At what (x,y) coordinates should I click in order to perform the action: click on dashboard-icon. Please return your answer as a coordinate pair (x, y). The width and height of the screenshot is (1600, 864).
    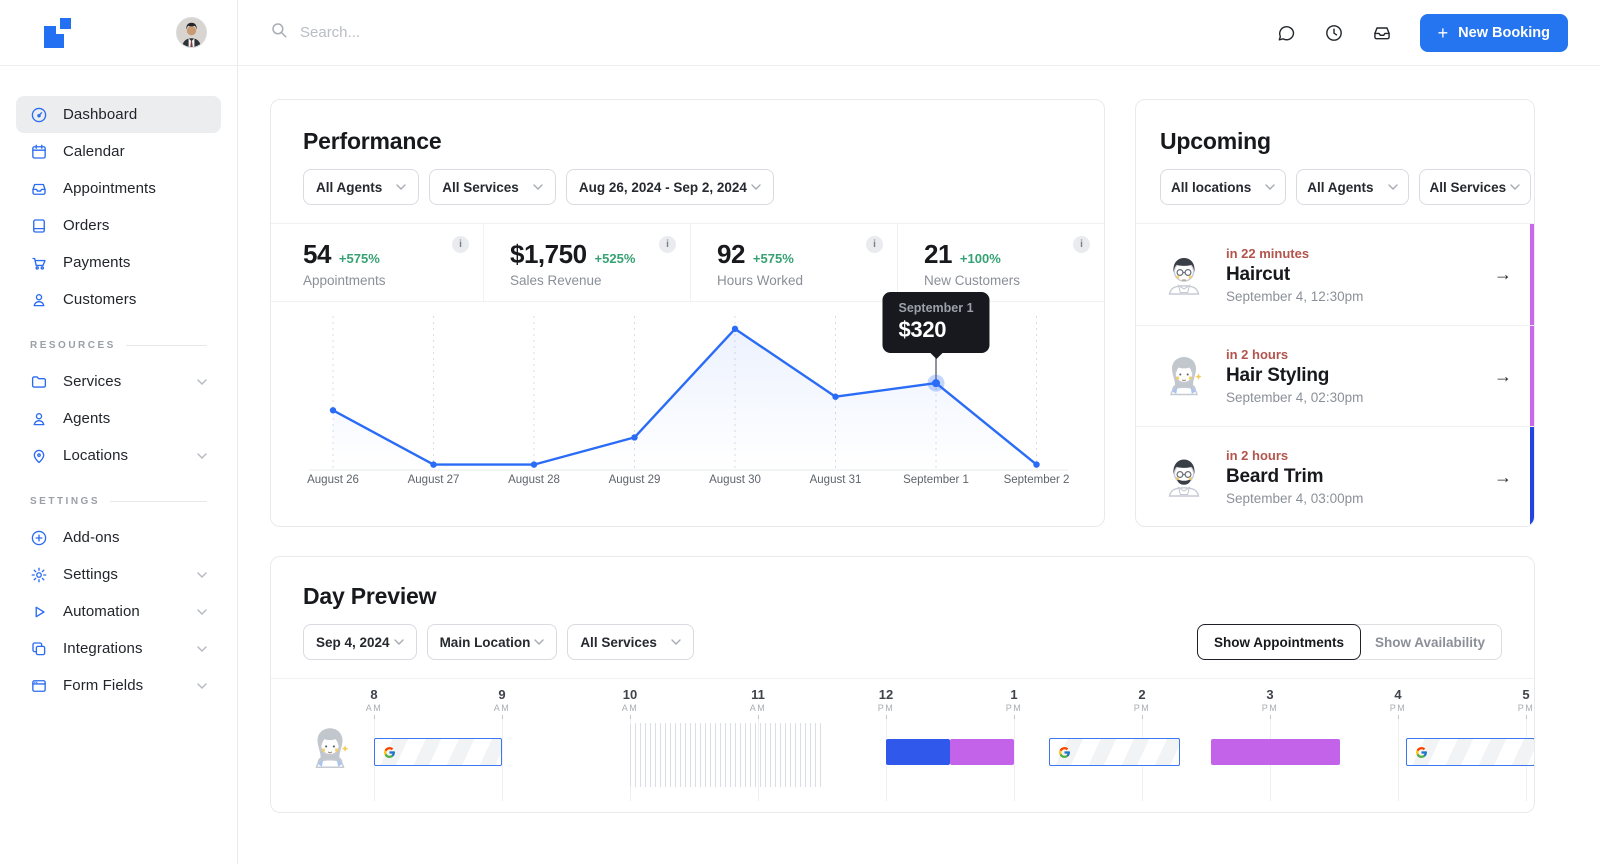
    Looking at the image, I should click on (39, 115).